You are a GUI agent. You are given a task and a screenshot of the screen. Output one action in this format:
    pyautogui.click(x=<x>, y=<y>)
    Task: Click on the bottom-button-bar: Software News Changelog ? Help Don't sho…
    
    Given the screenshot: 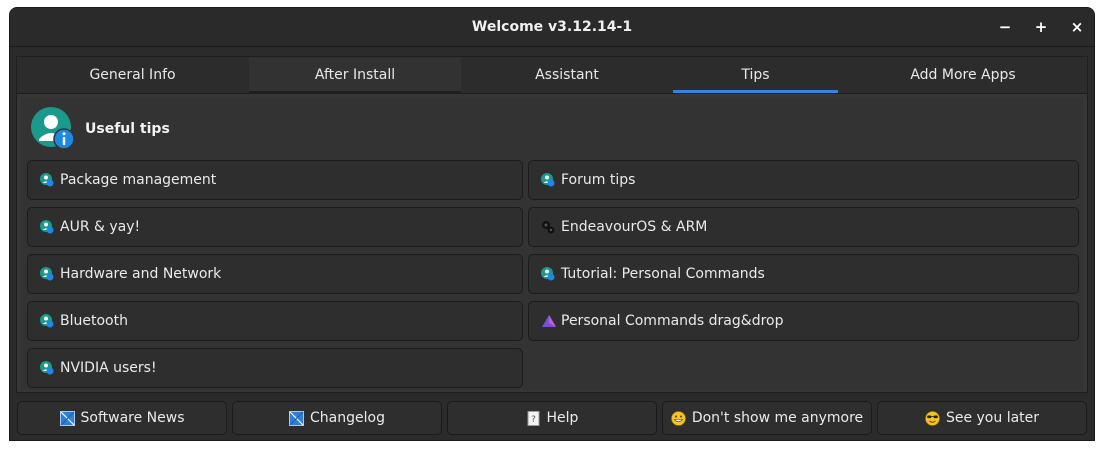 What is the action you would take?
    pyautogui.click(x=553, y=418)
    